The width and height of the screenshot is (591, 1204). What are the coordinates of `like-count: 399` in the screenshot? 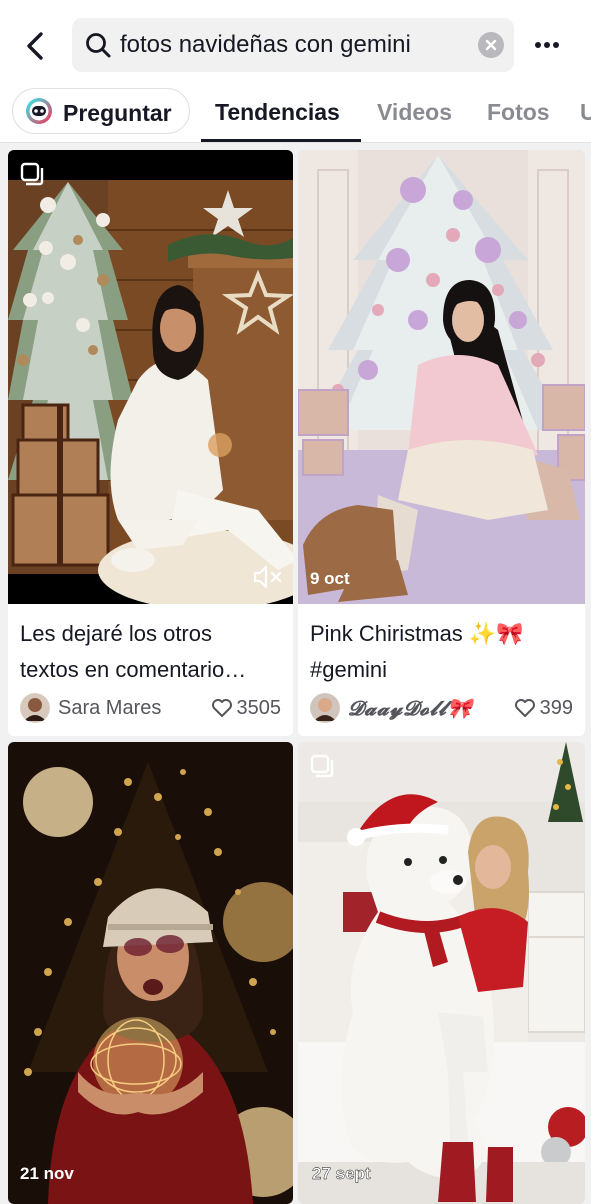 It's located at (543, 708).